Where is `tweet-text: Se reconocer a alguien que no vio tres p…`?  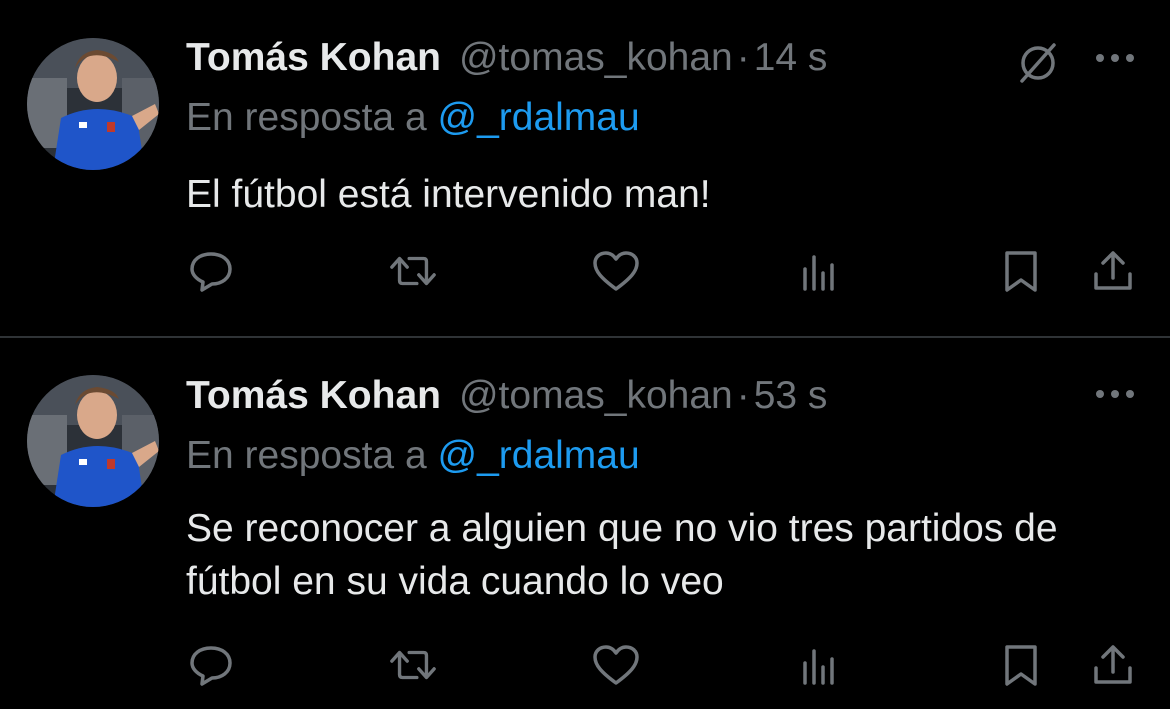 tweet-text: Se reconocer a alguien que no vio tres p… is located at coordinates (622, 555).